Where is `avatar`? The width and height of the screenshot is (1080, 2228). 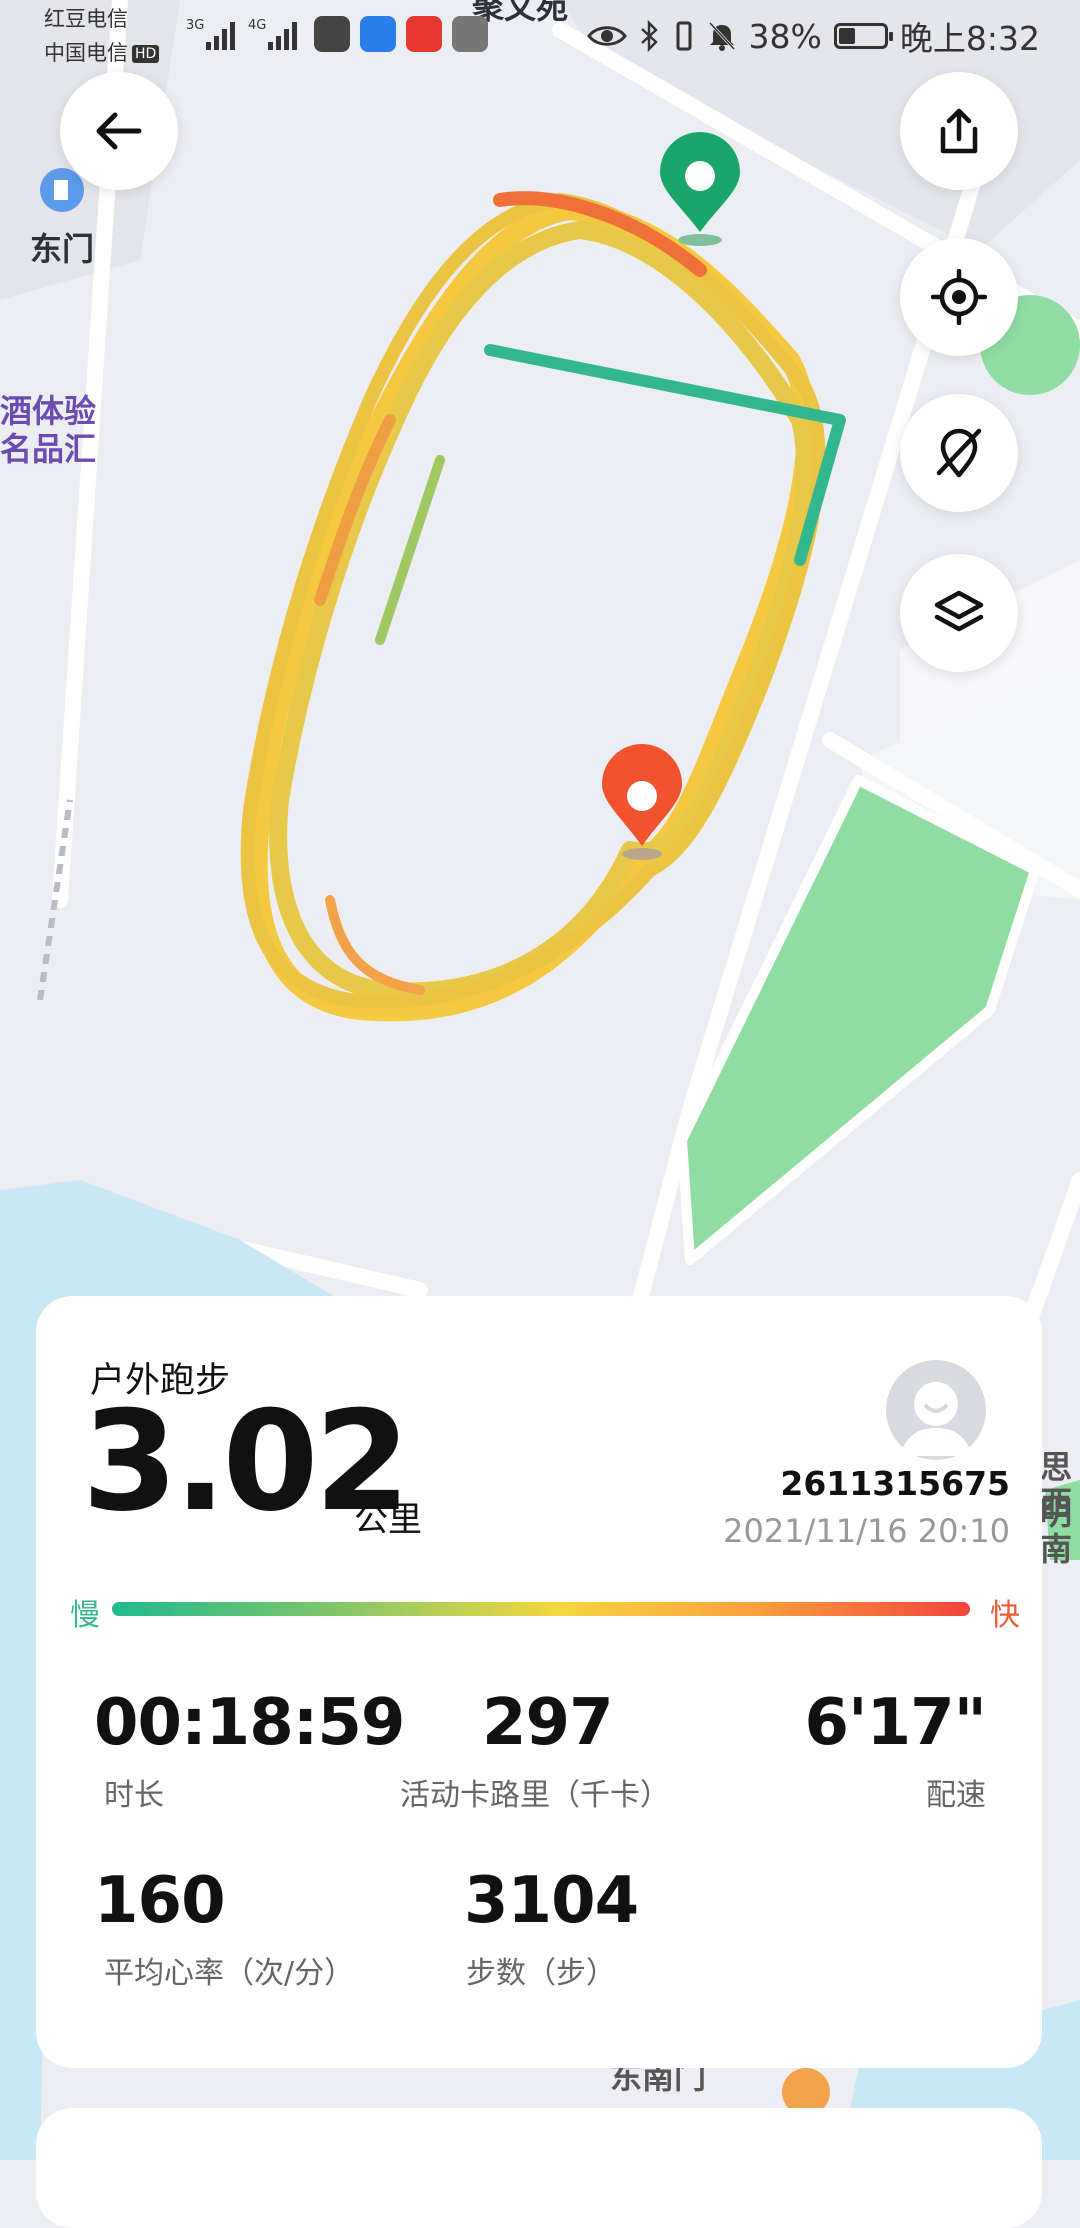
avatar is located at coordinates (936, 1410).